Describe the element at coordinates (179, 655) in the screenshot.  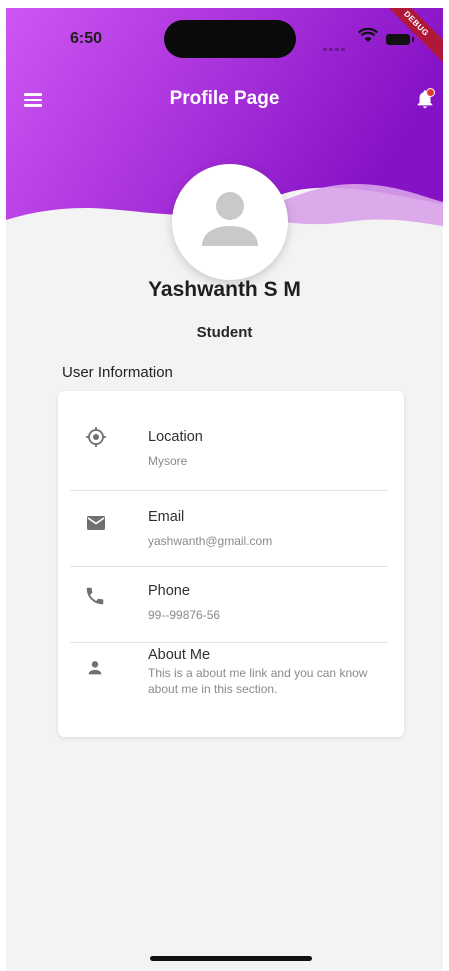
I see `info-label: About Me` at that location.